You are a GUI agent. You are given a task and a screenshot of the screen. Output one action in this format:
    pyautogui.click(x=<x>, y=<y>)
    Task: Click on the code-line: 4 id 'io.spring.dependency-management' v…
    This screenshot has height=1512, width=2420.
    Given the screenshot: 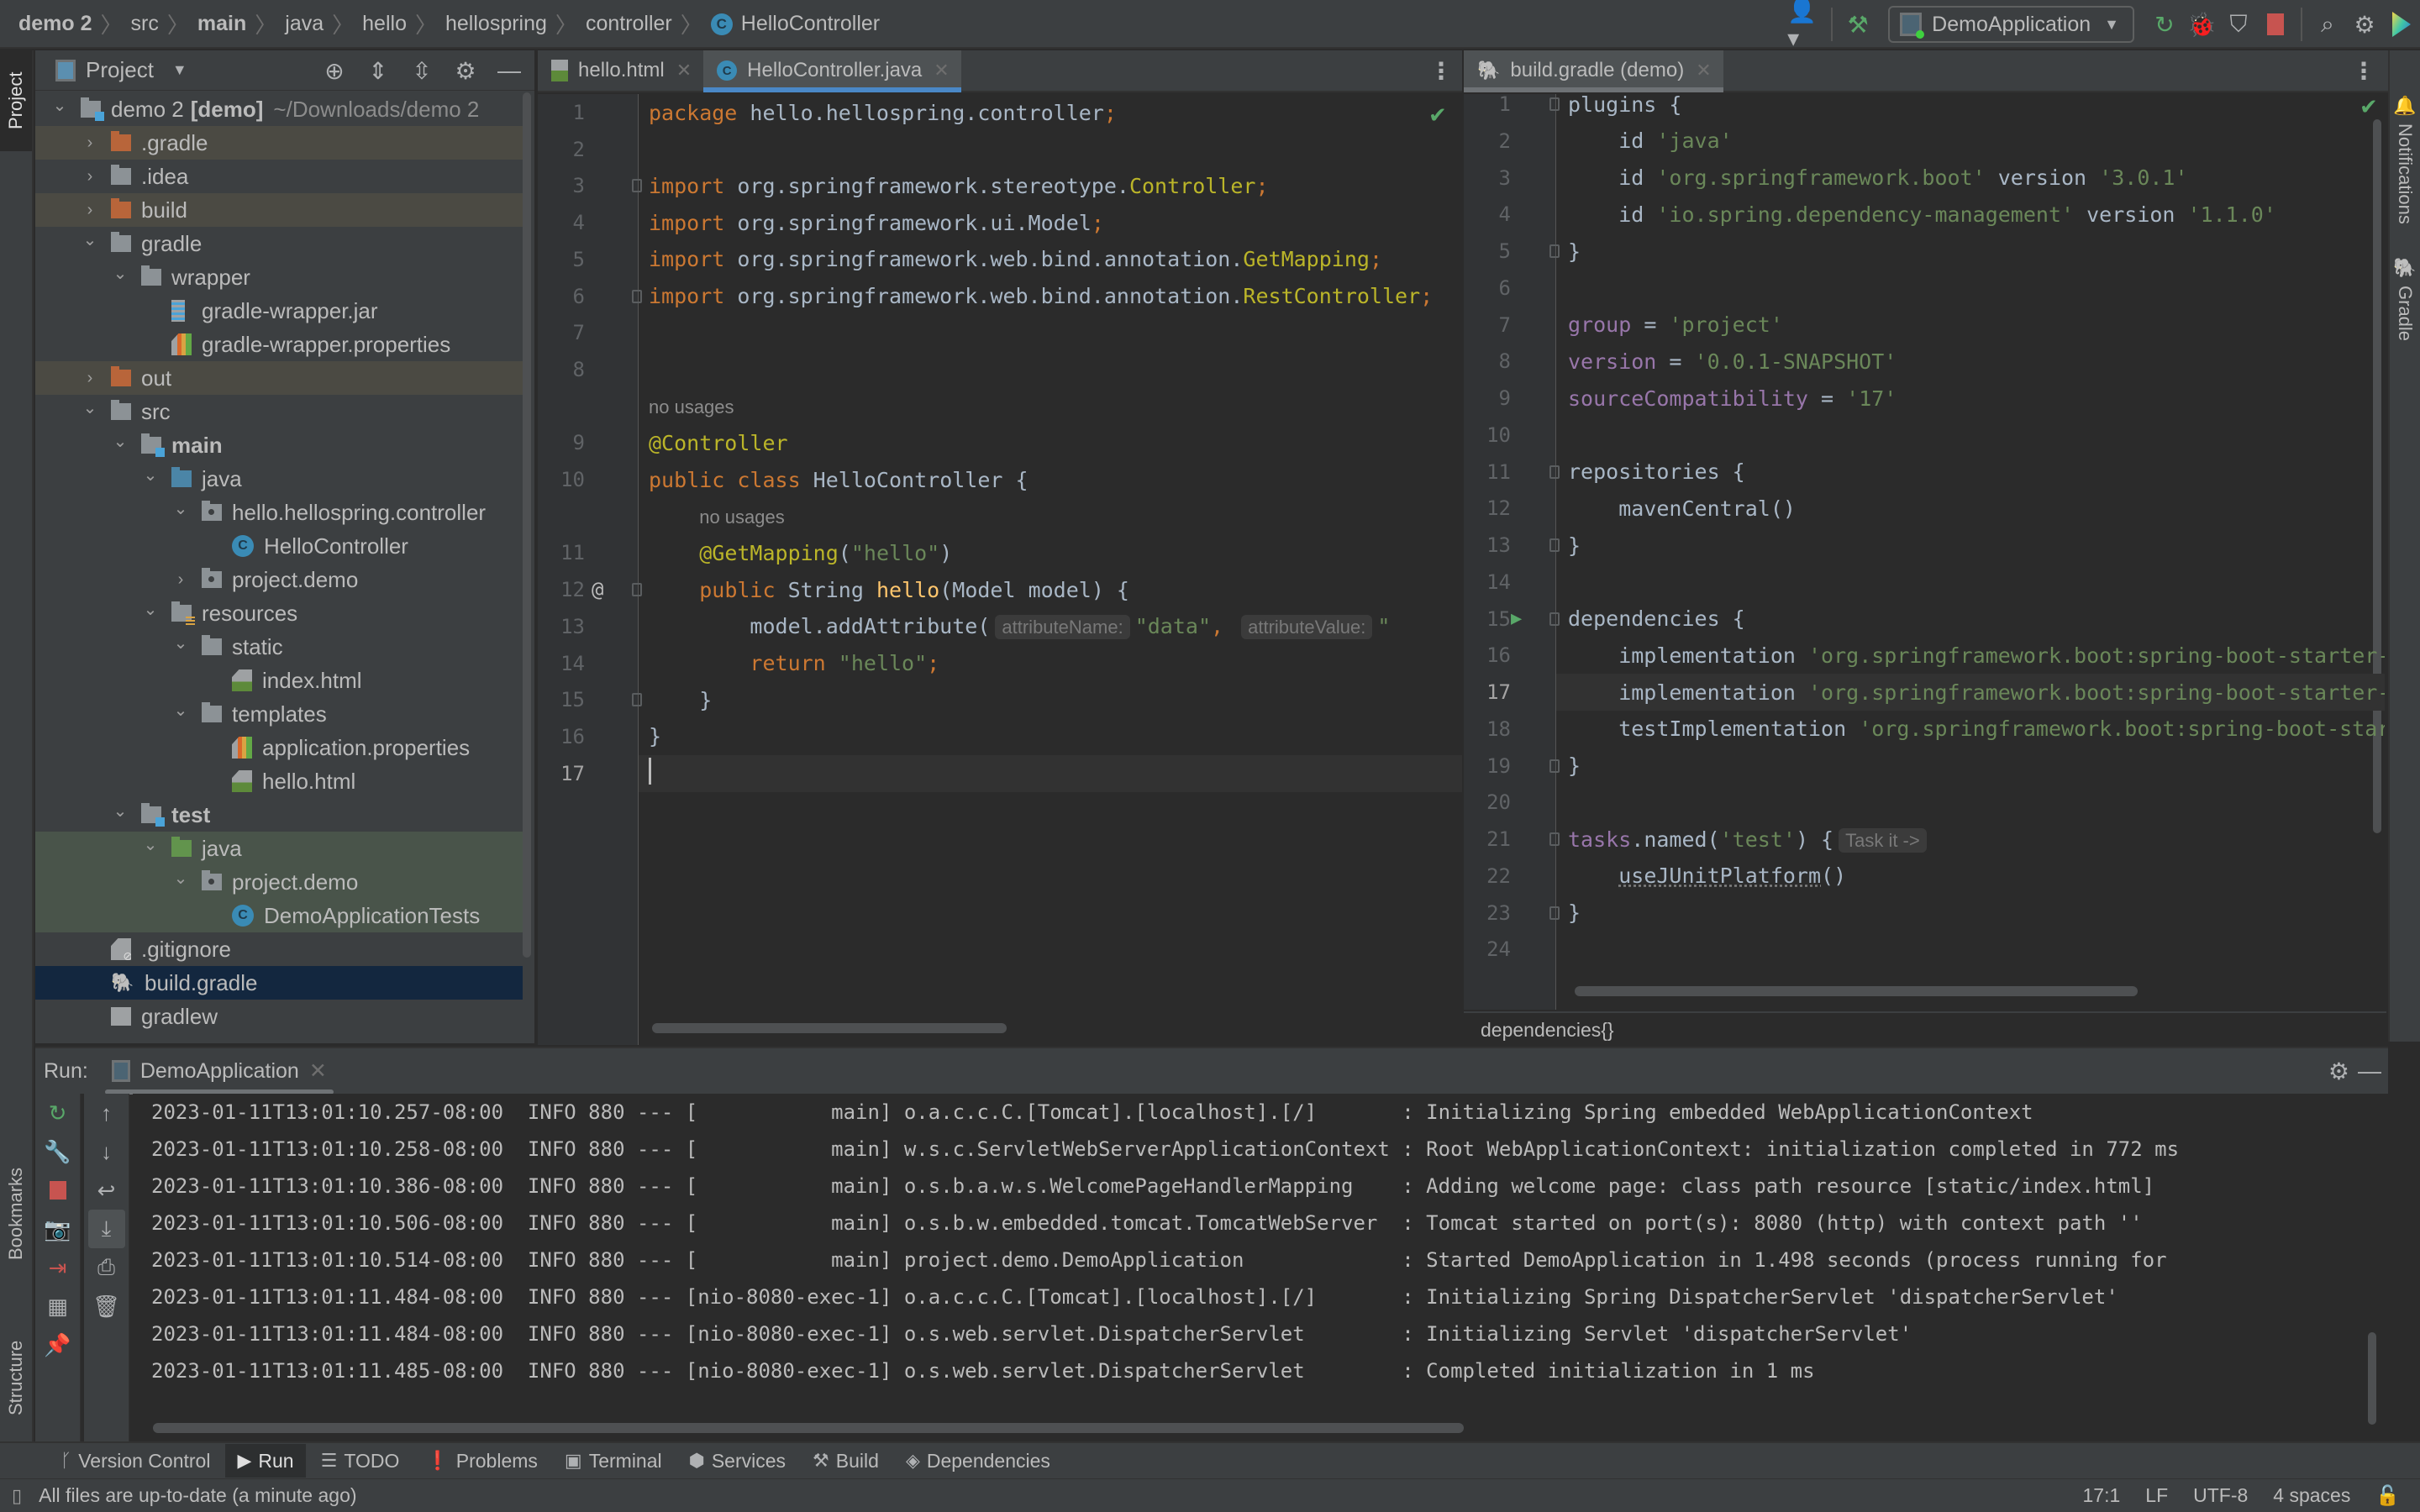 What is the action you would take?
    pyautogui.click(x=1942, y=214)
    